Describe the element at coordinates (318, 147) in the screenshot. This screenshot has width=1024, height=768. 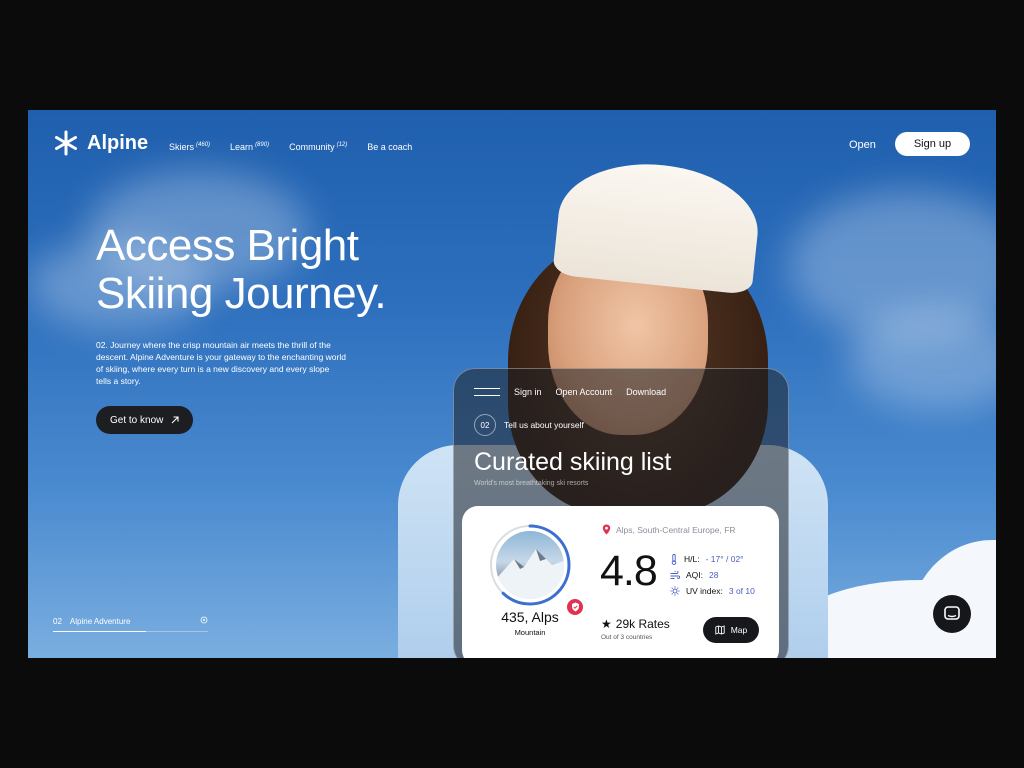
I see `nav-item-community: Community (12)` at that location.